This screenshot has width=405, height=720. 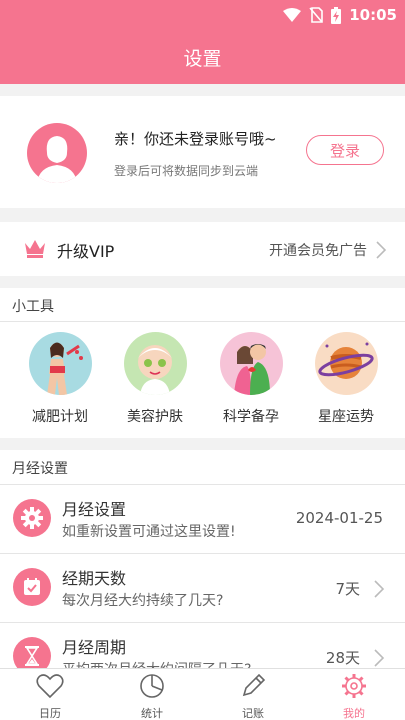 I want to click on divider, so click(x=202, y=321).